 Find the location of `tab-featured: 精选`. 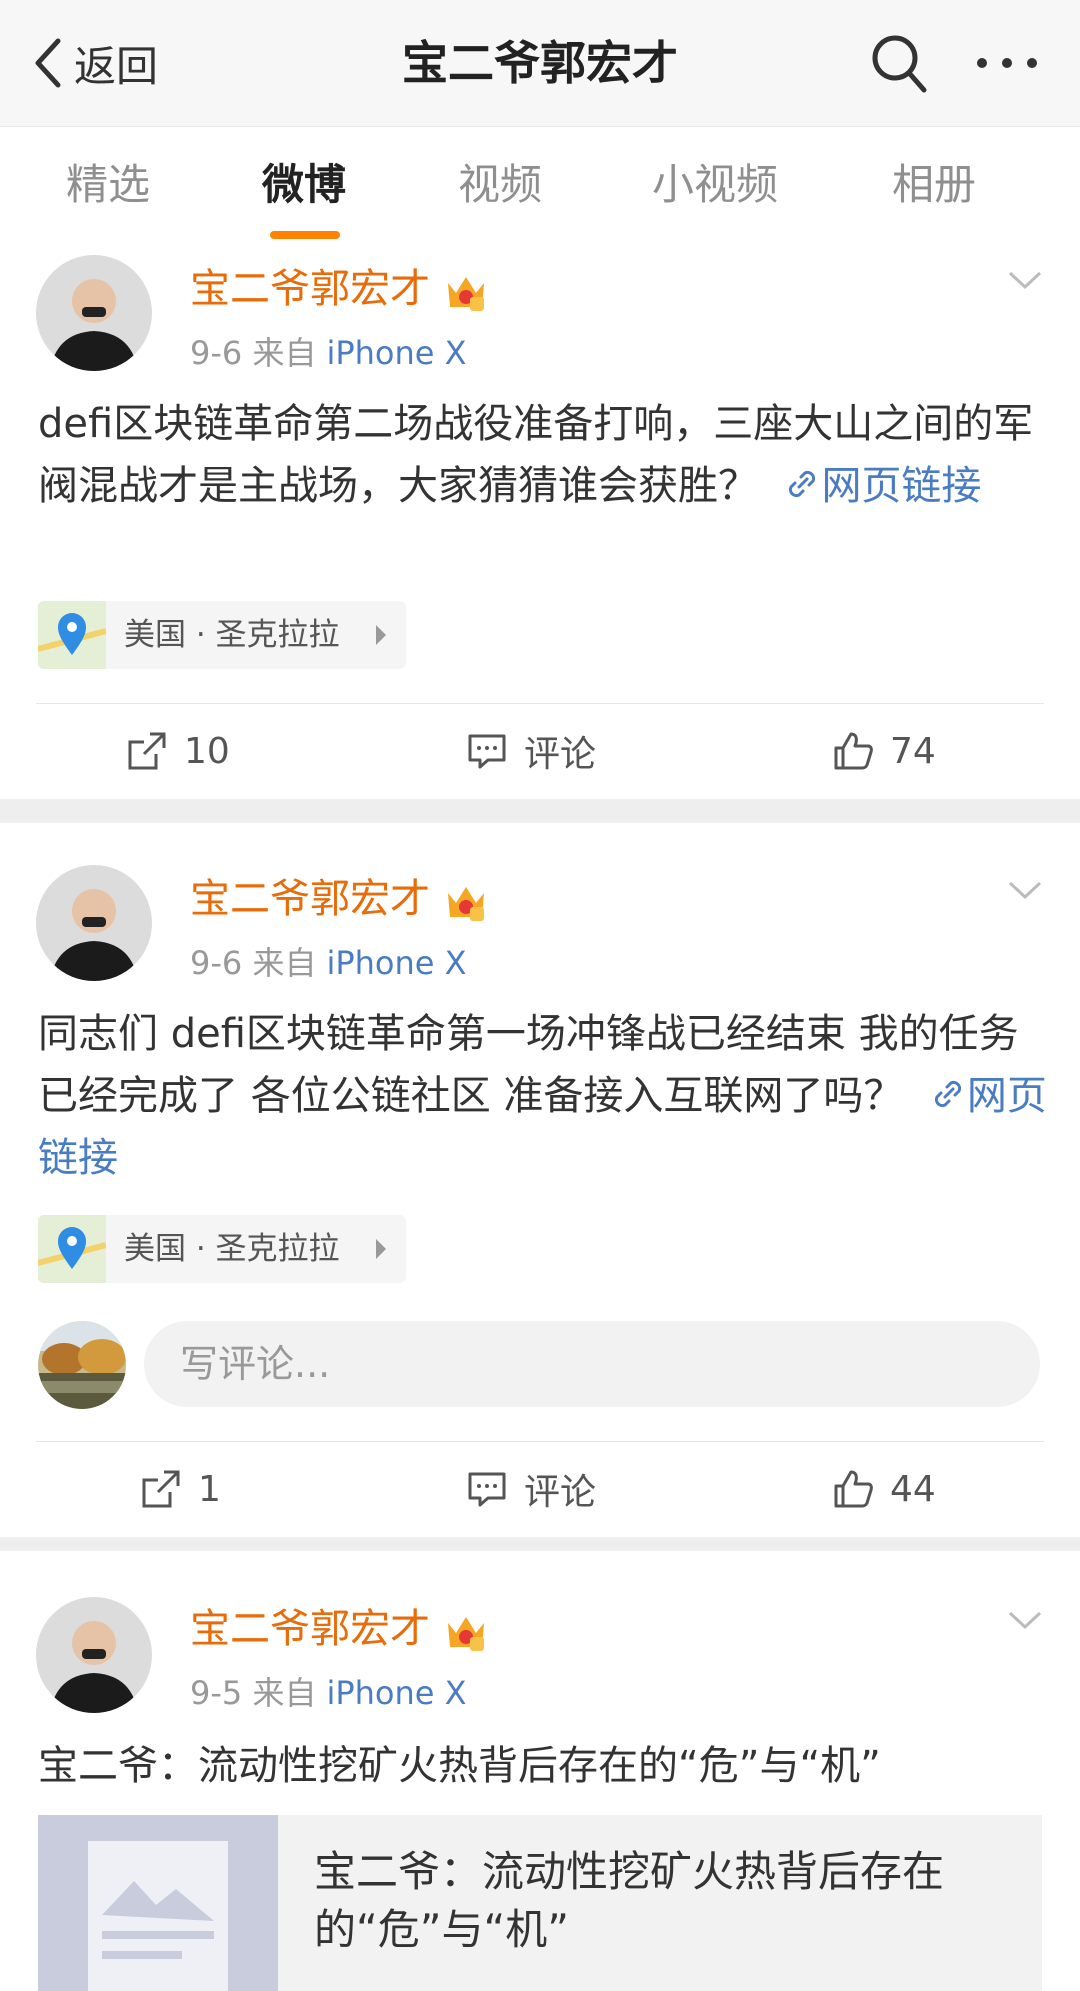

tab-featured: 精选 is located at coordinates (108, 185).